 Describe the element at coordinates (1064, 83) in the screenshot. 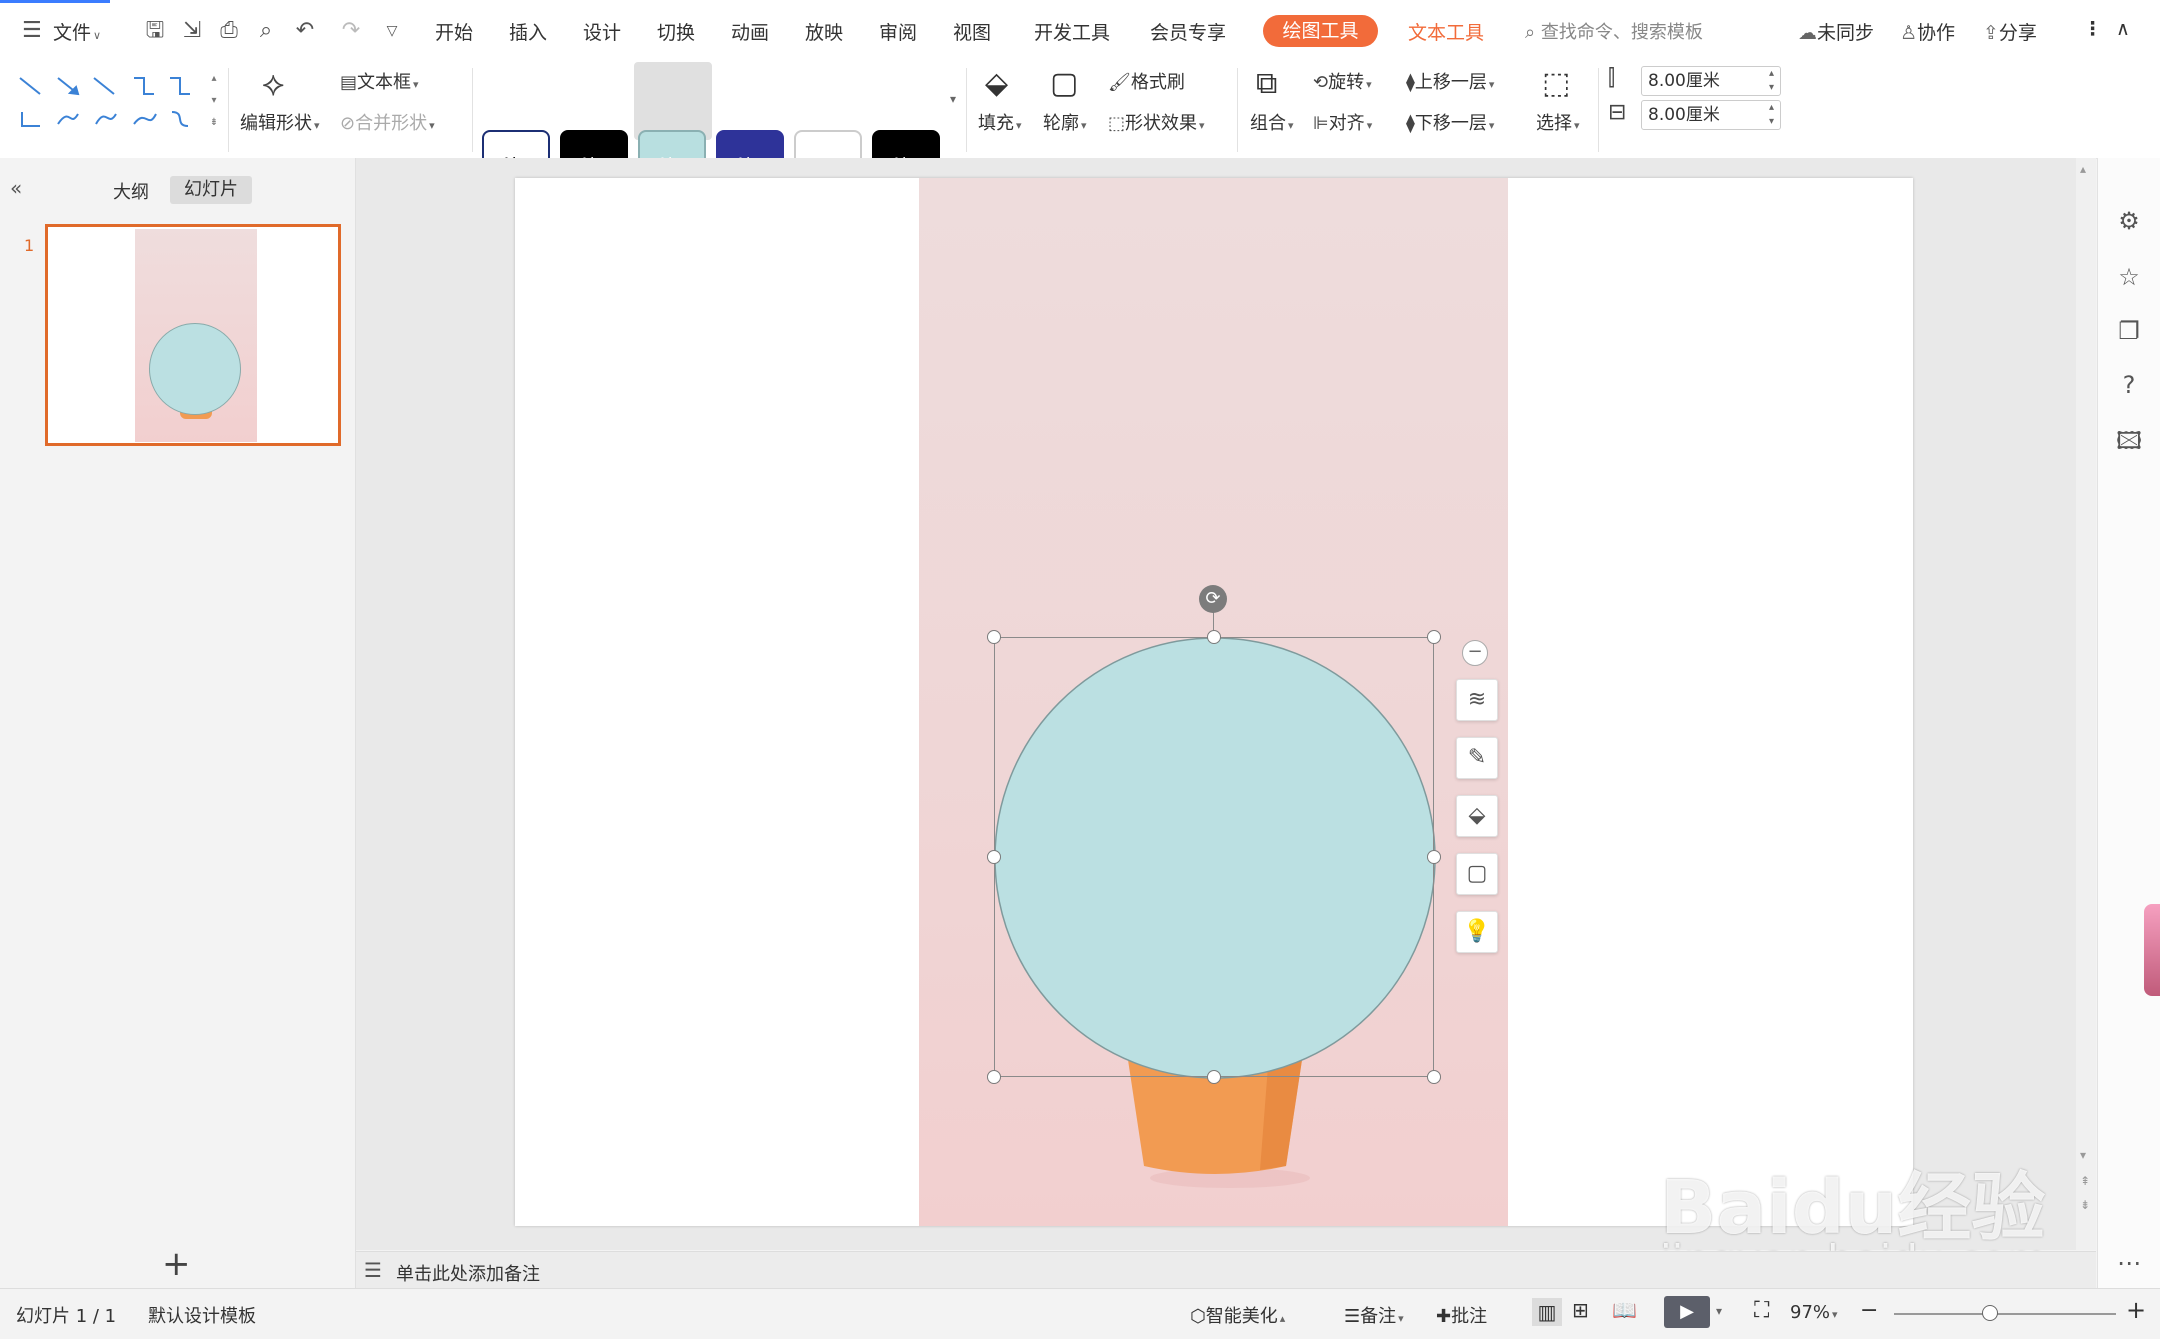

I see `outline-icon: ▢` at that location.